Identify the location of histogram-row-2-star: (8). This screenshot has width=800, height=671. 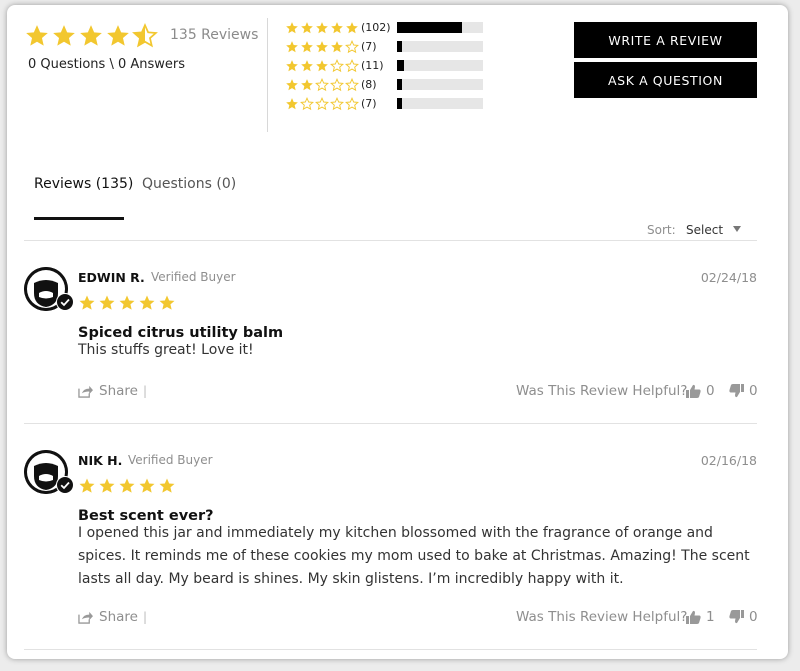
(388, 84).